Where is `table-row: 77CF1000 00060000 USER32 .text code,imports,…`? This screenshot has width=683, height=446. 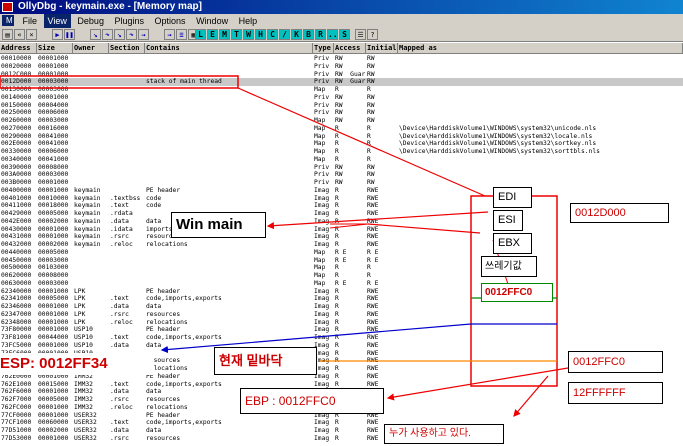 table-row: 77CF1000 00060000 USER32 .text code,imports,… is located at coordinates (341, 423).